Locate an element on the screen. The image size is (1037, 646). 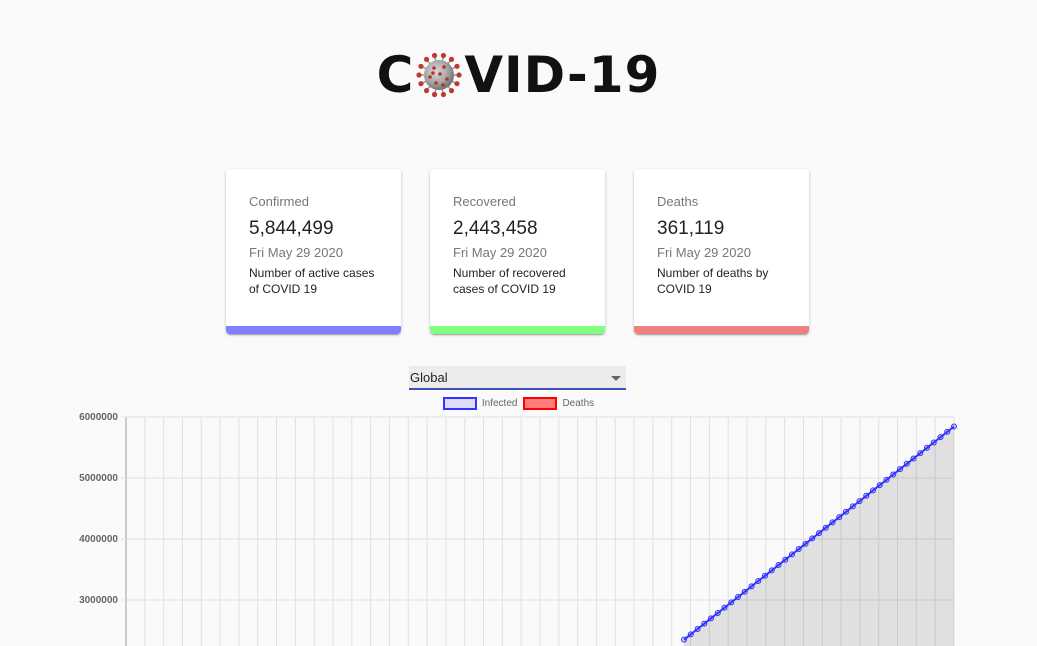
y-tick-label: 4000000 is located at coordinates (98, 539).